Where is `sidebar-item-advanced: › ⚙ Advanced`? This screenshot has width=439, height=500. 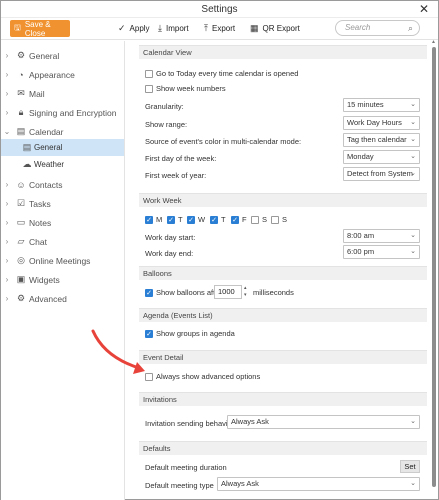 sidebar-item-advanced: › ⚙ Advanced is located at coordinates (62, 298).